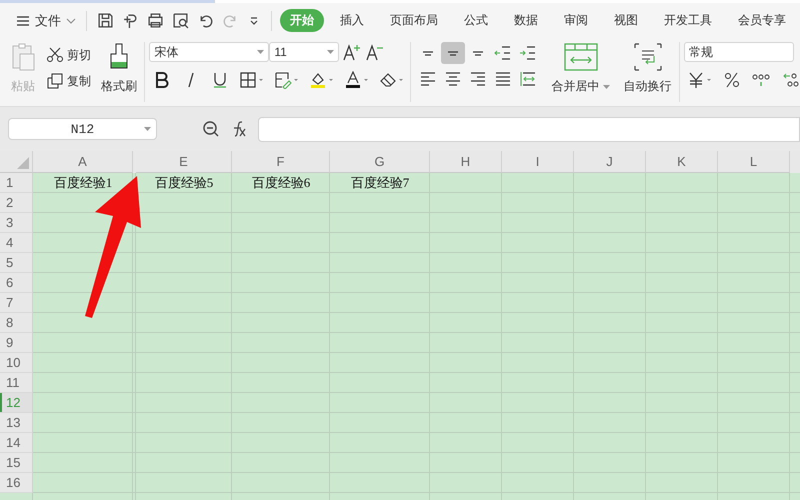  What do you see at coordinates (71, 21) in the screenshot?
I see `chevron-icon` at bounding box center [71, 21].